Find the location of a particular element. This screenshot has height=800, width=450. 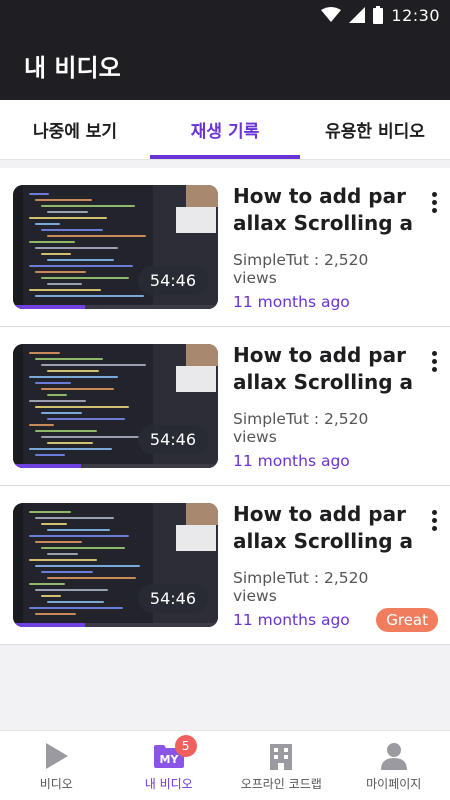

tab-label: 재생 기록 is located at coordinates (225, 132).